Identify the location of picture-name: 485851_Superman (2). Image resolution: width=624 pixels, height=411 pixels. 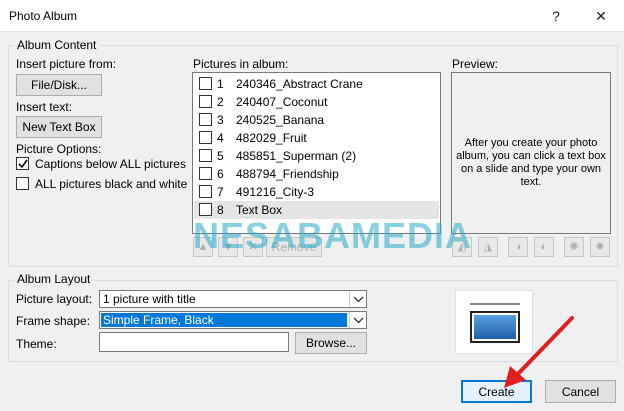
(296, 156).